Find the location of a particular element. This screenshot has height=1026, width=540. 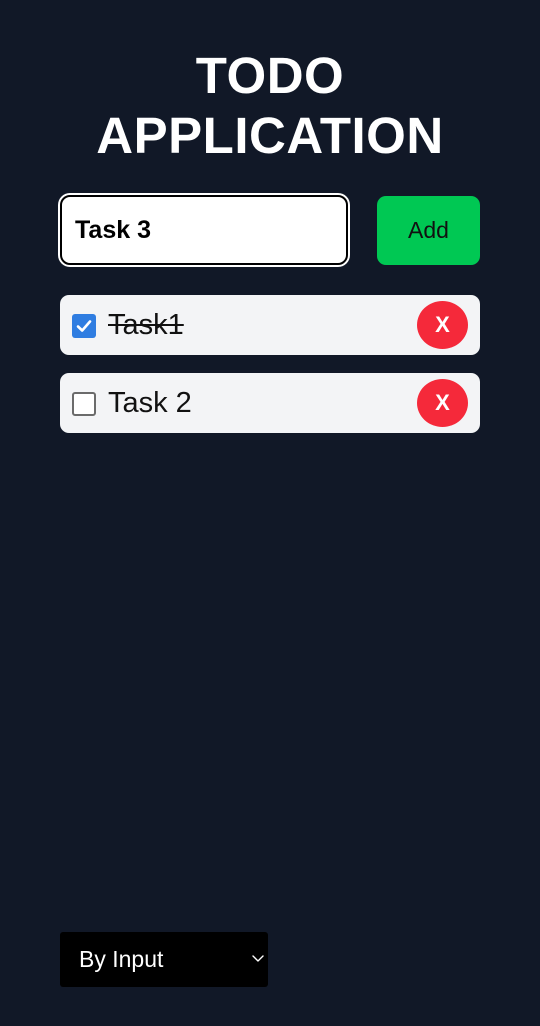

task-checkbox-checked is located at coordinates (84, 326).